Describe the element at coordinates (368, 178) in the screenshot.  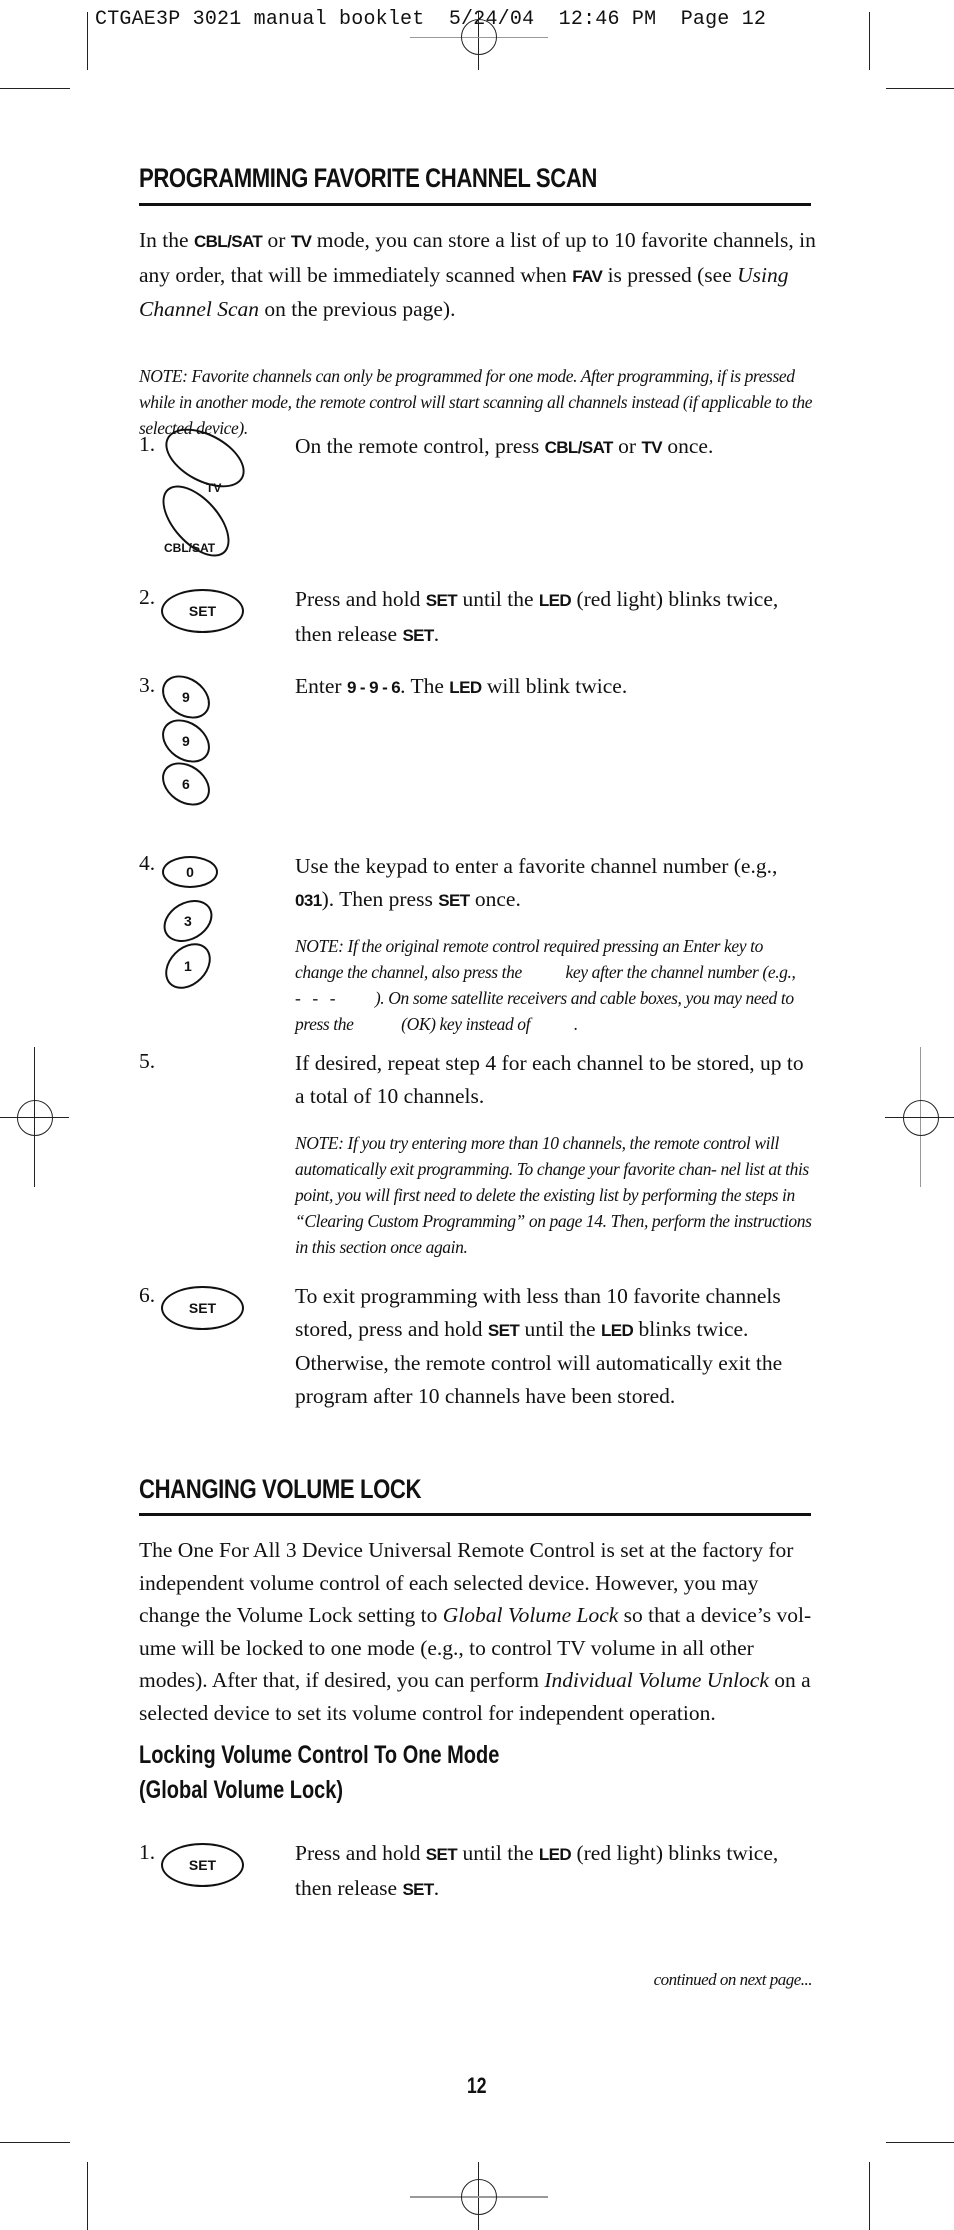
I see `section-title-favorite-channel-scan: PROGRAMMING FAVORITE CHANNEL SCAN` at that location.